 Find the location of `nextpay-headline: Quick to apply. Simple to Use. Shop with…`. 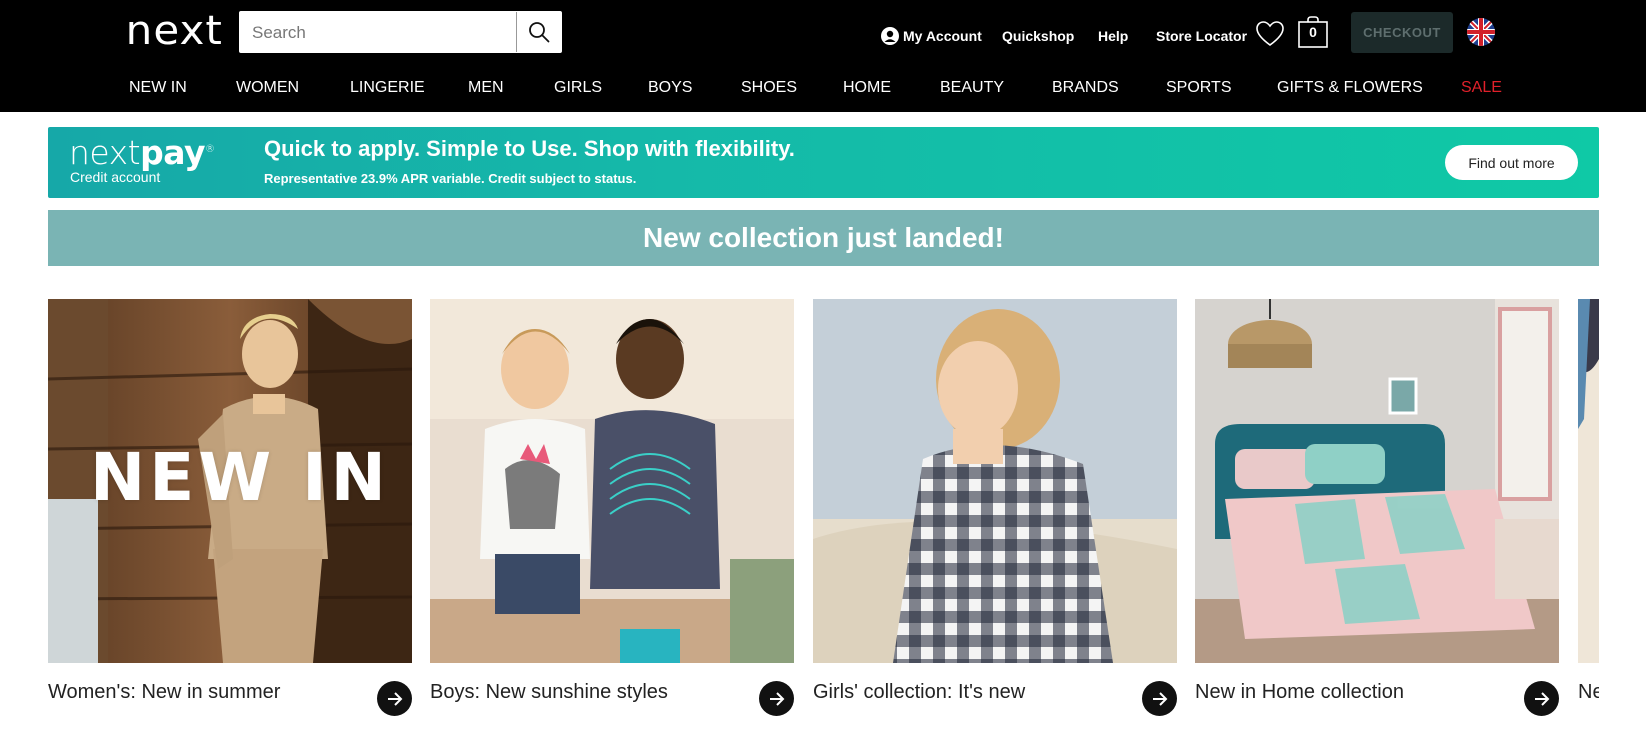

nextpay-headline: Quick to apply. Simple to Use. Shop with… is located at coordinates (529, 148).